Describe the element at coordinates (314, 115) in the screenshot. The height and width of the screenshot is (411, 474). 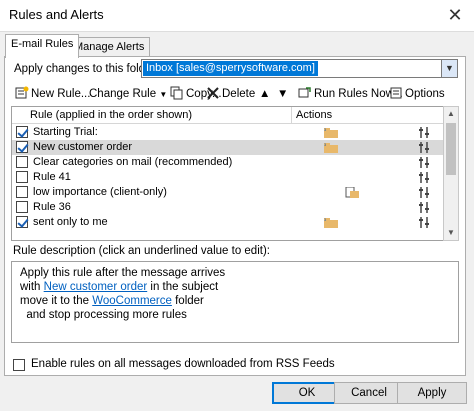
I see `column-header-actions: Actions` at that location.